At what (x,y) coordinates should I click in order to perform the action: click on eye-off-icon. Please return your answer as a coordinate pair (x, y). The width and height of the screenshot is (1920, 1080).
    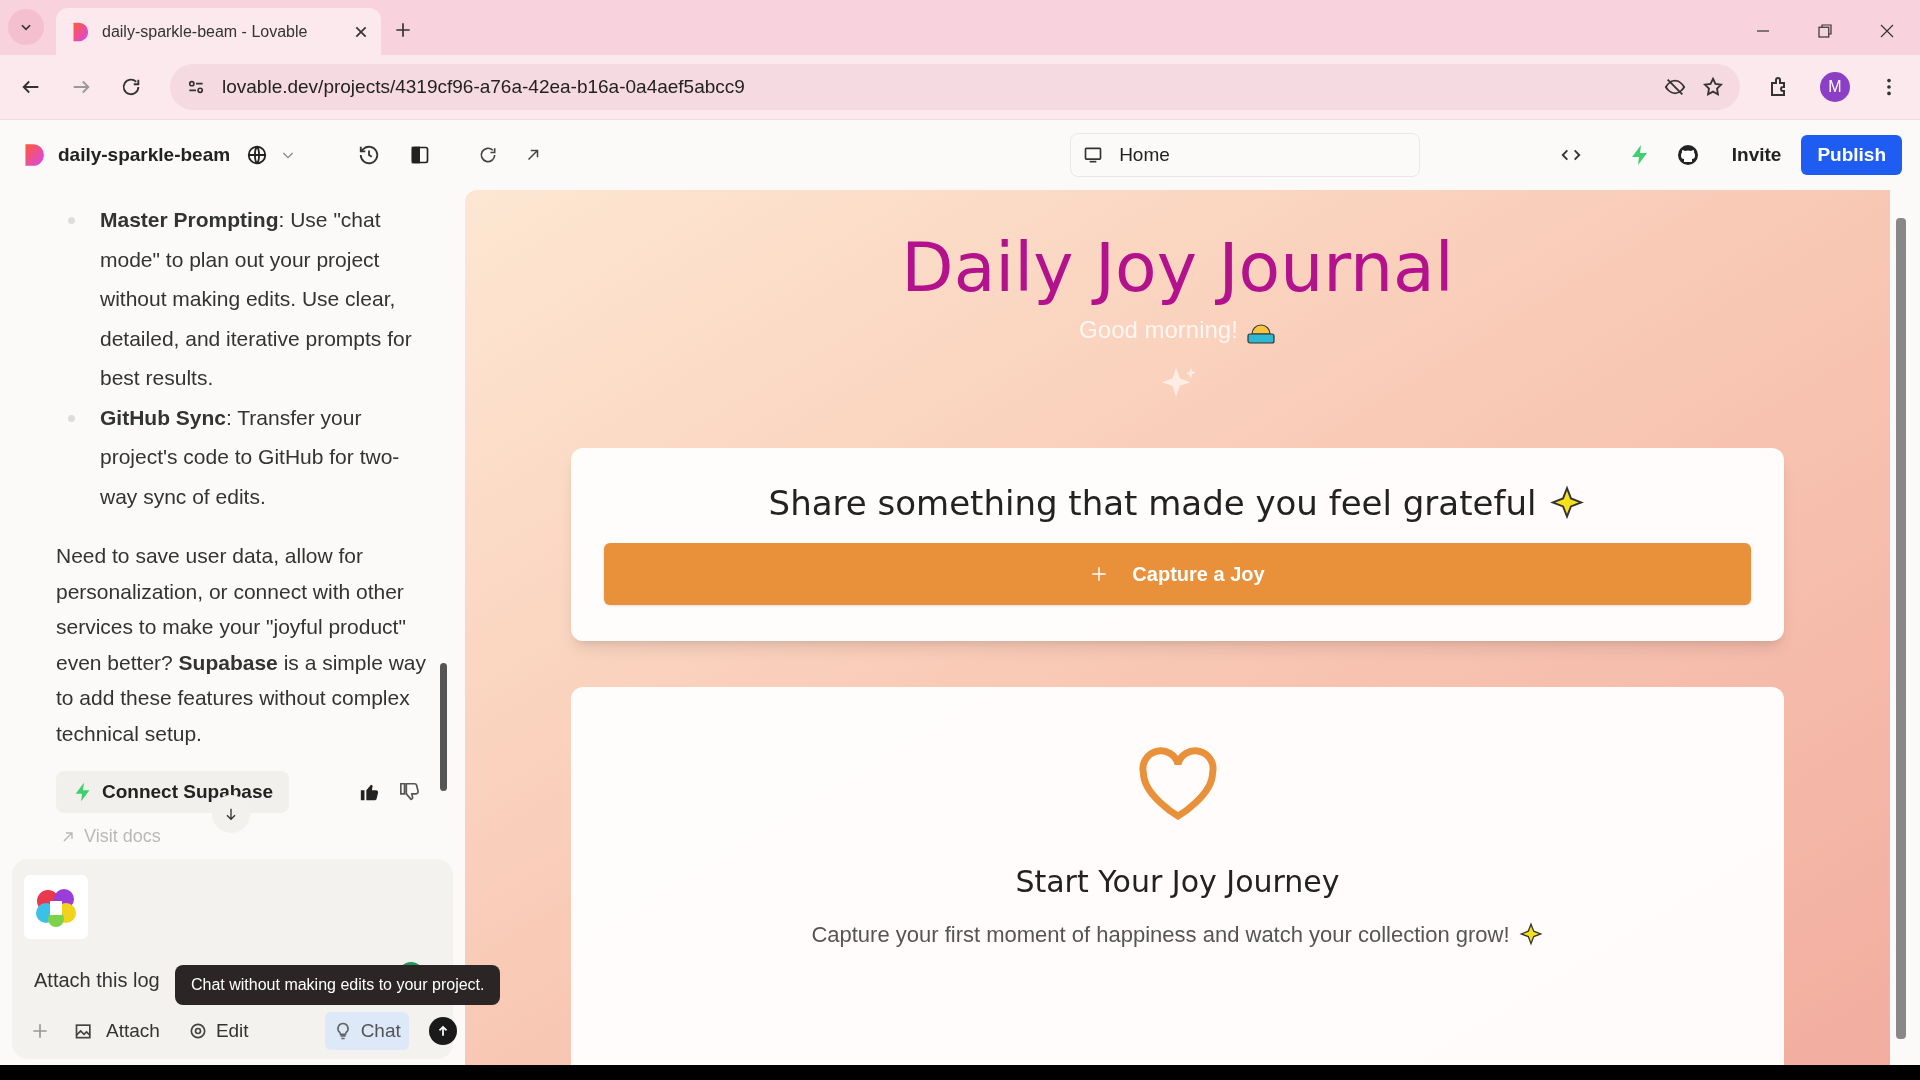
    Looking at the image, I should click on (1675, 87).